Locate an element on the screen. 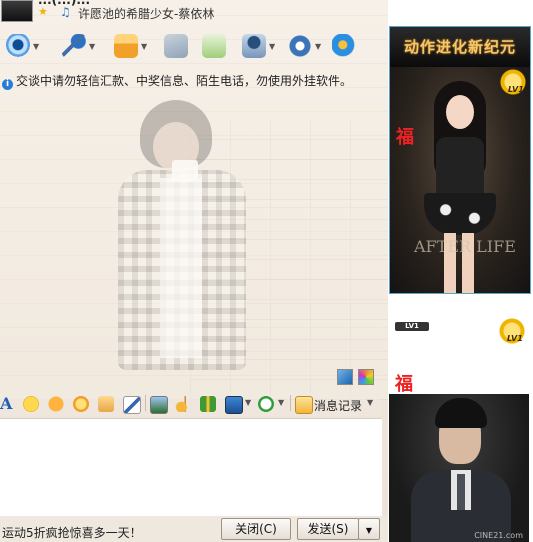 The image size is (533, 542). screenshot-button: ▼ is located at coordinates (240, 404).